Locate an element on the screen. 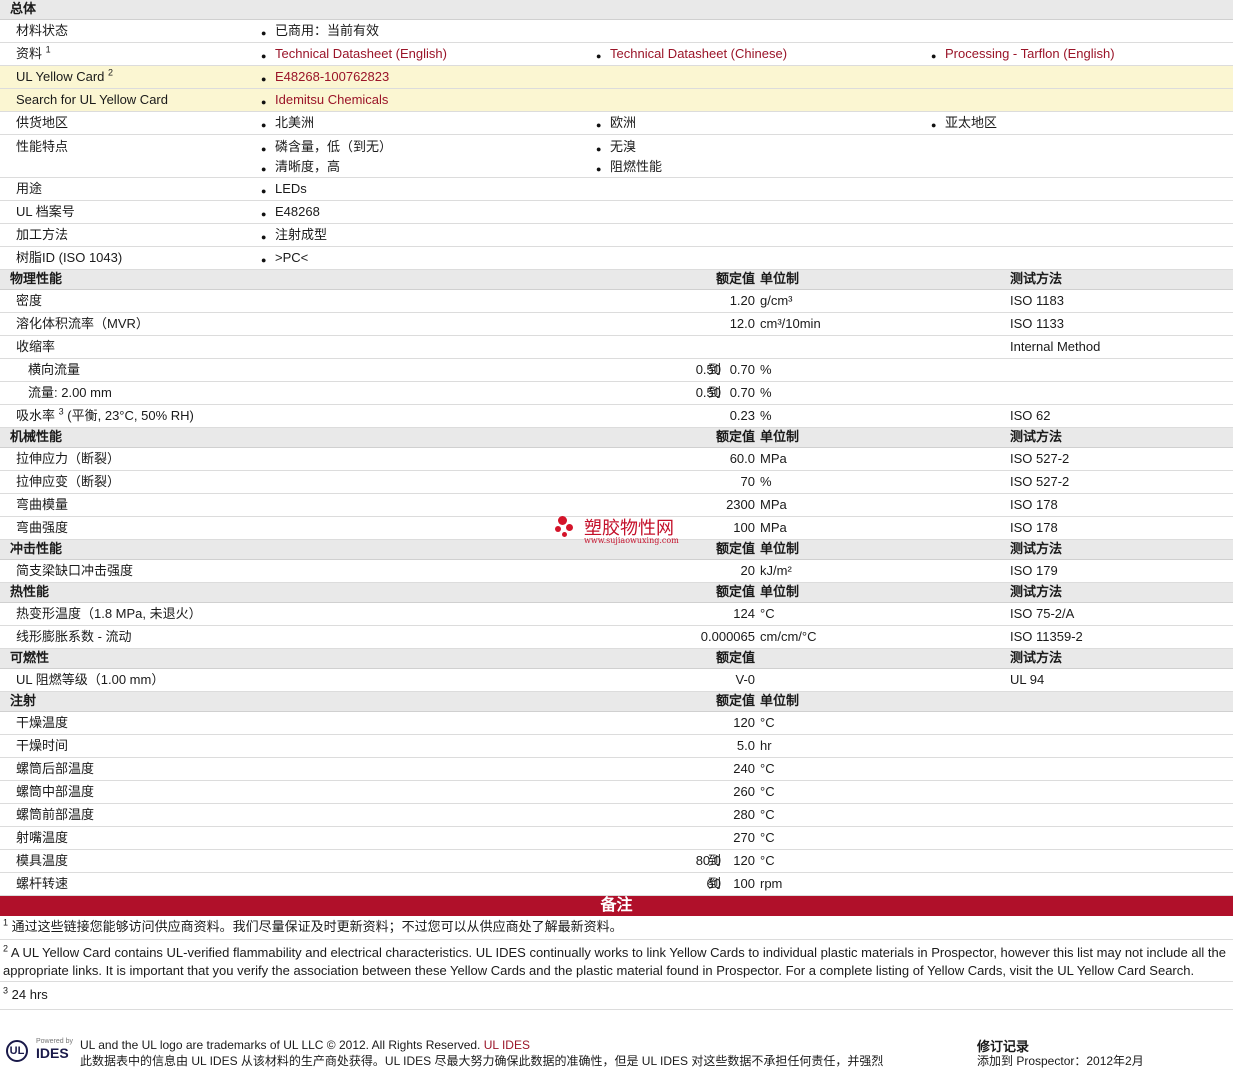 Image resolution: width=1233 pixels, height=1069 pixels. row-unit: rpm is located at coordinates (771, 883).